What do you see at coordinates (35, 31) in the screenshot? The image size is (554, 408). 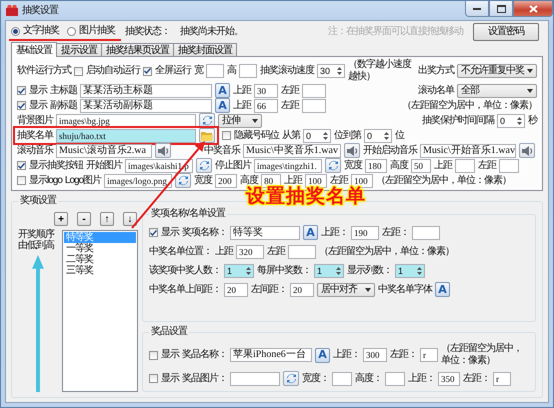 I see `radio-button: 文字抽奖` at bounding box center [35, 31].